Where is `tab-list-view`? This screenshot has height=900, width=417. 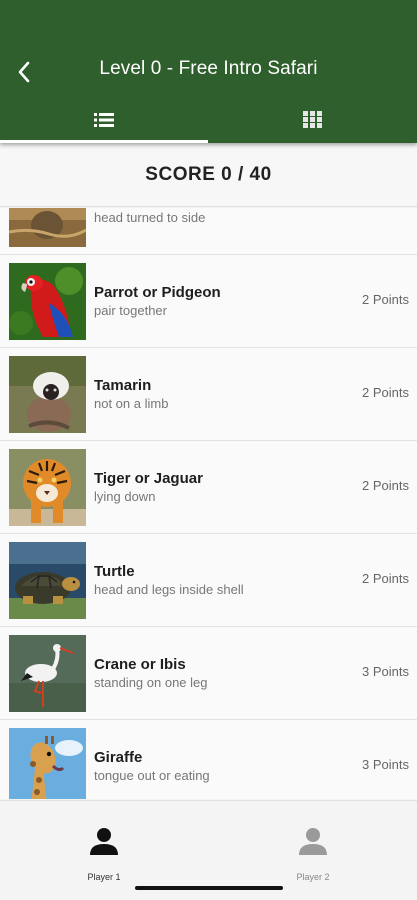 tab-list-view is located at coordinates (104, 119).